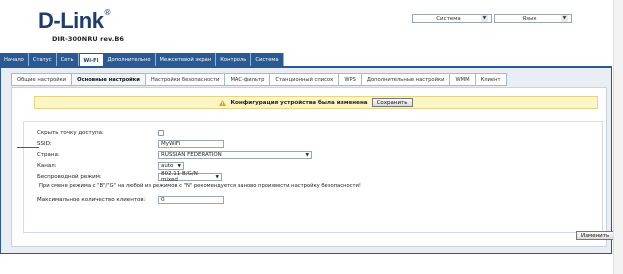 This screenshot has width=623, height=274. I want to click on warning-icon, so click(223, 102).